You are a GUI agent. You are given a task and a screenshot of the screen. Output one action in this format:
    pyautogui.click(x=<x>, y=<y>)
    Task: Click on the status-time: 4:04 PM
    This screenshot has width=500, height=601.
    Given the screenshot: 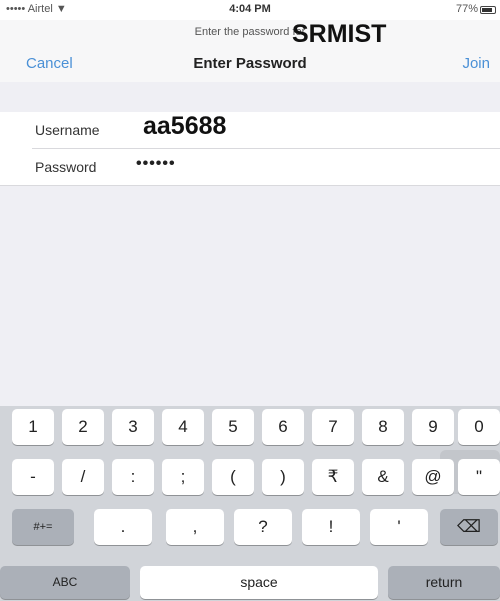 What is the action you would take?
    pyautogui.click(x=250, y=9)
    